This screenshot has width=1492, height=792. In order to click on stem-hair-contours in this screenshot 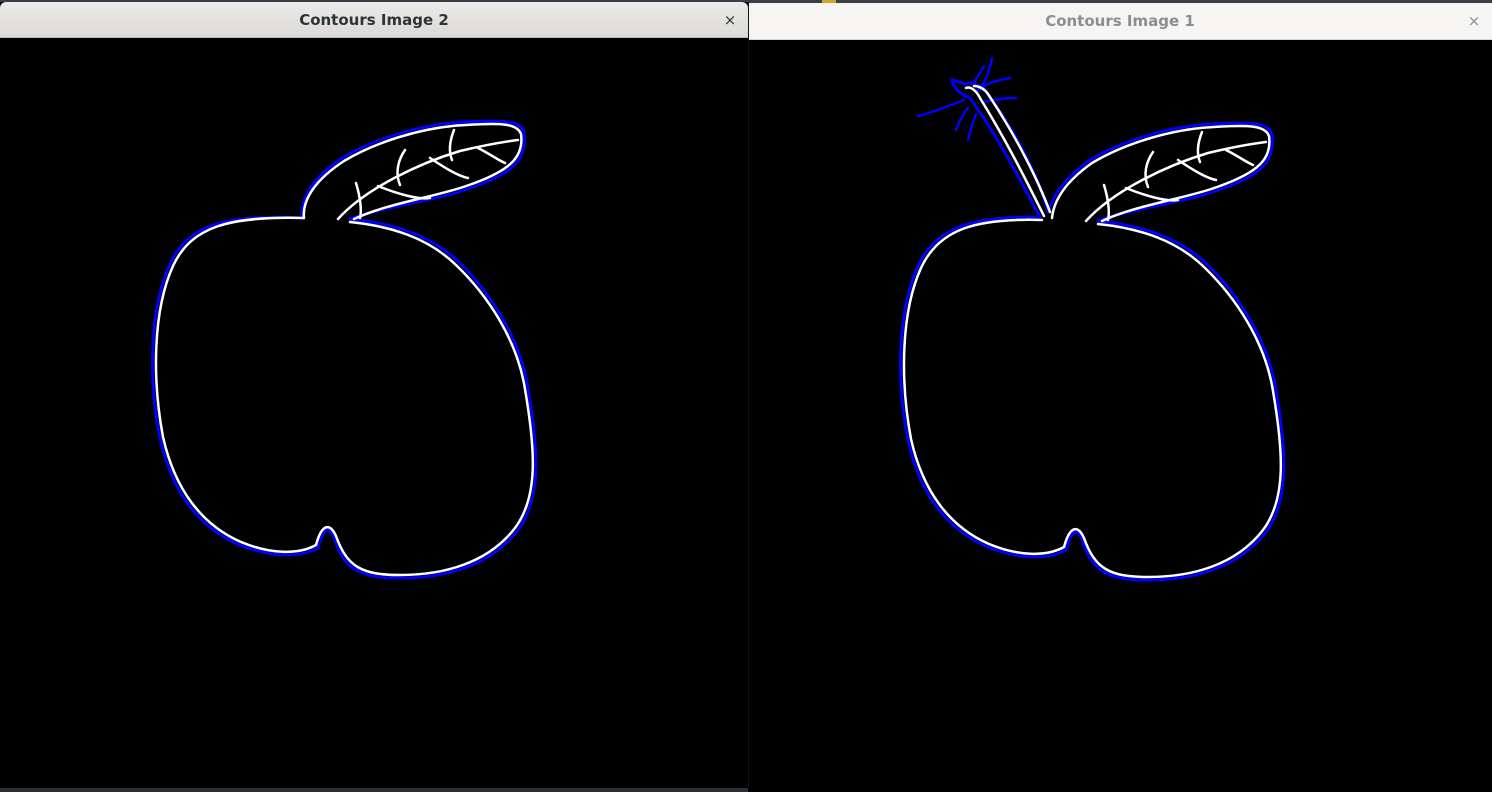, I will do `click(967, 99)`.